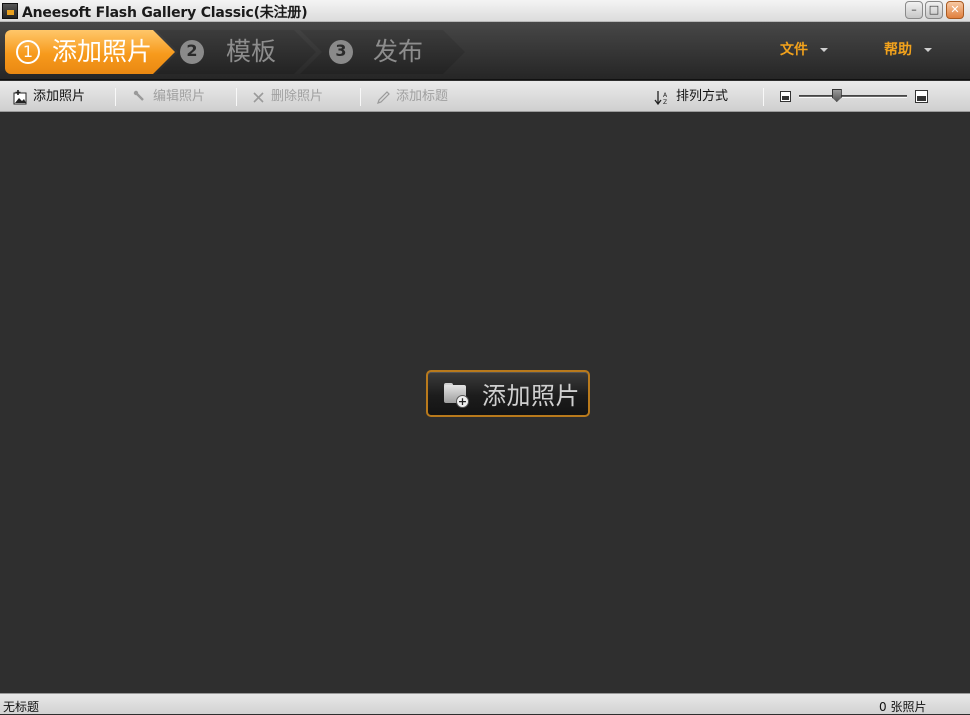 The width and height of the screenshot is (970, 715). Describe the element at coordinates (422, 96) in the screenshot. I see `add-title-label: 添加标题` at that location.